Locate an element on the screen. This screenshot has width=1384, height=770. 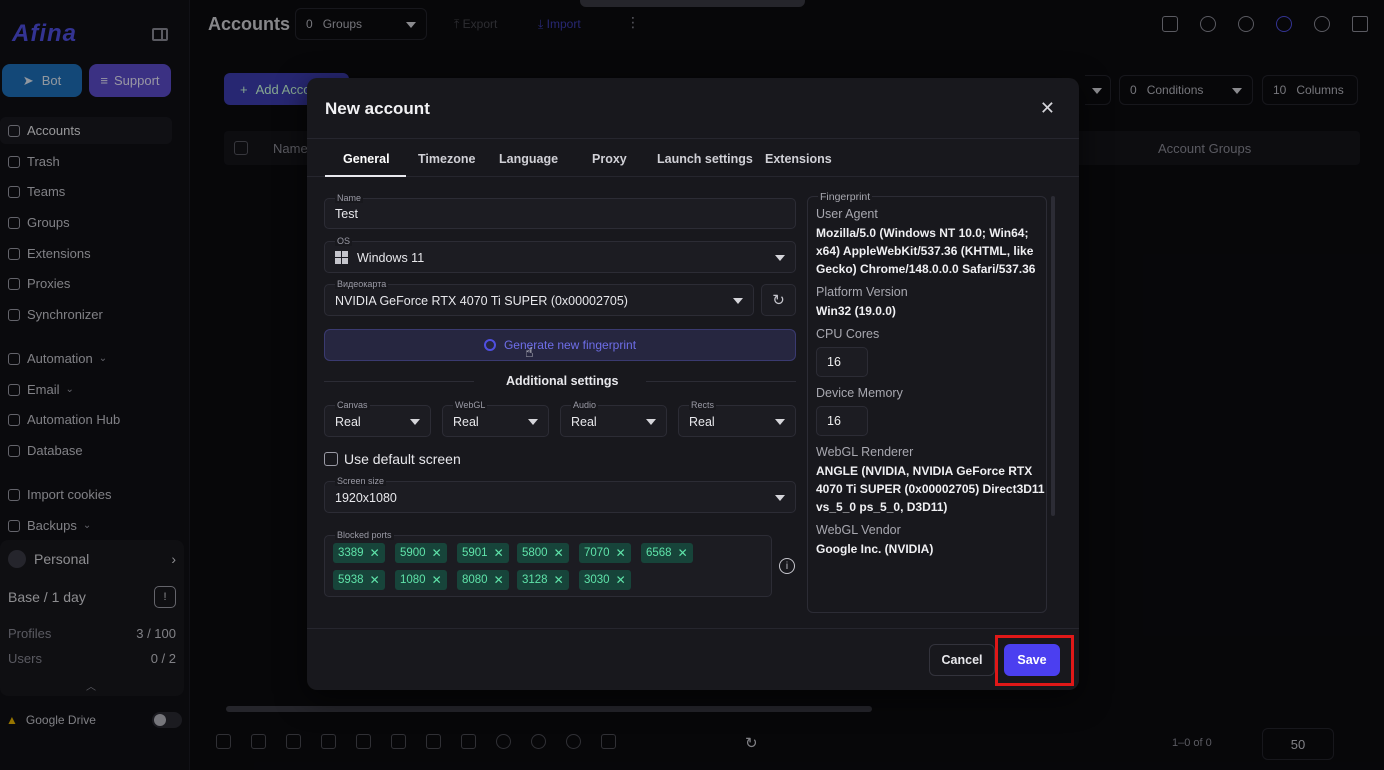
port-value: 5900 is located at coordinates (413, 553).